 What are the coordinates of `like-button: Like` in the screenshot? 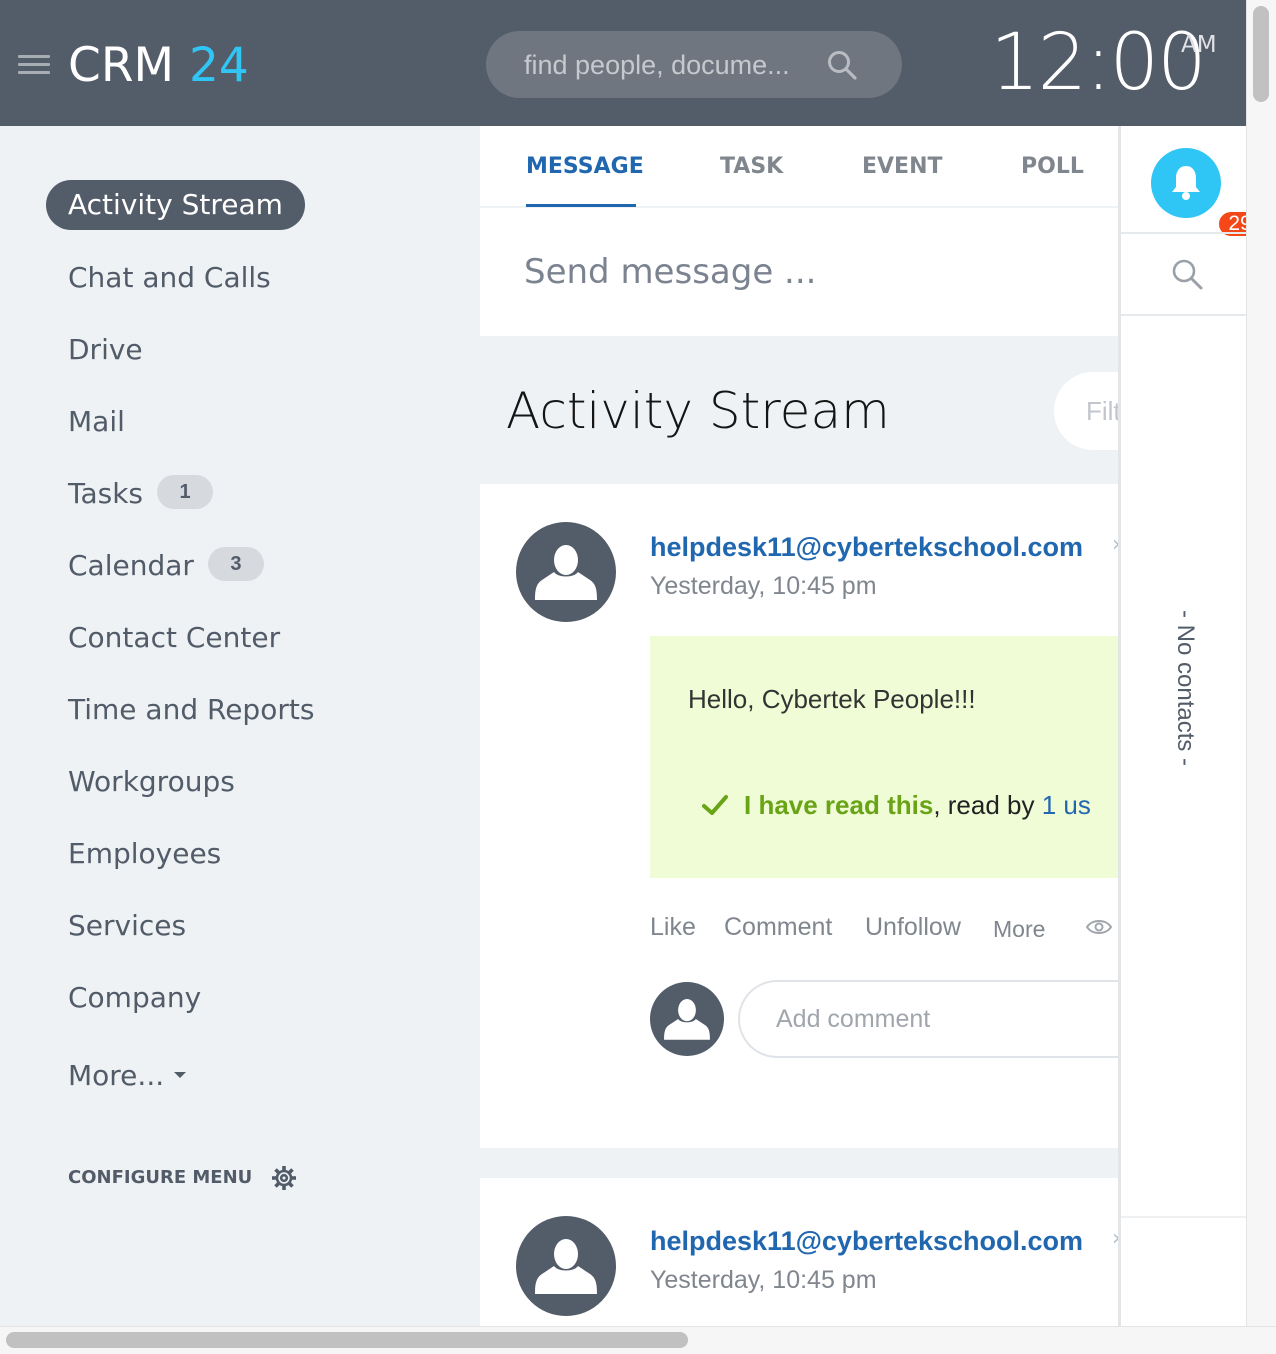 It's located at (673, 927).